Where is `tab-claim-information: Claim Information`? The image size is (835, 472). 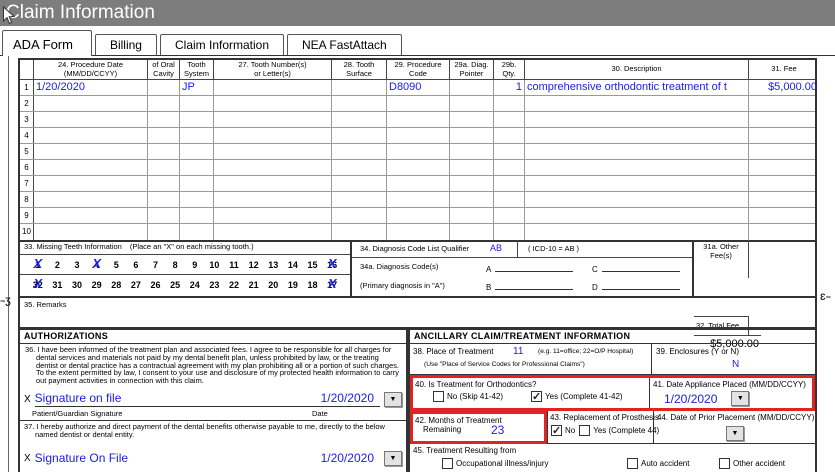 tab-claim-information: Claim Information is located at coordinates (222, 44).